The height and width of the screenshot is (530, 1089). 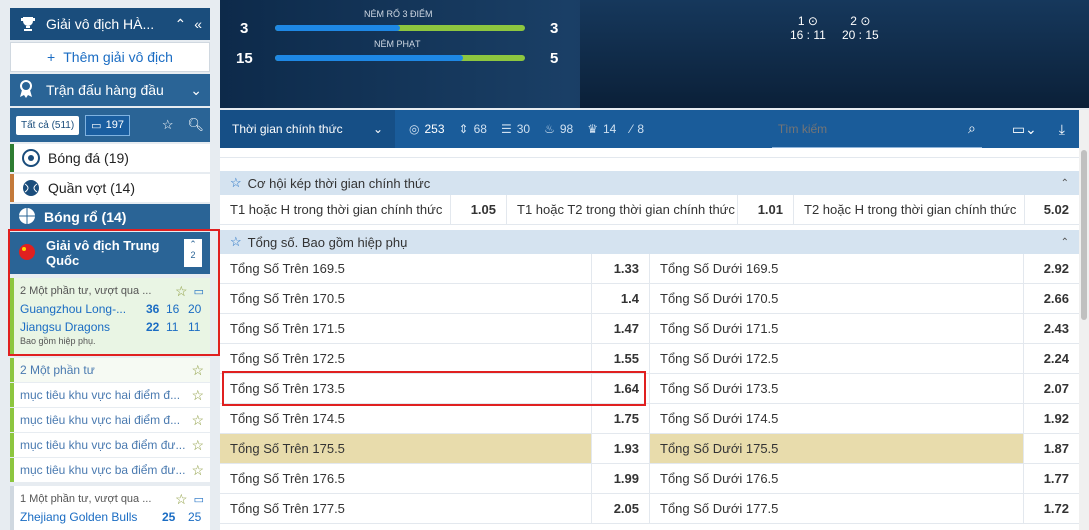 I want to click on under-odd: 2.07, so click(x=1051, y=388).